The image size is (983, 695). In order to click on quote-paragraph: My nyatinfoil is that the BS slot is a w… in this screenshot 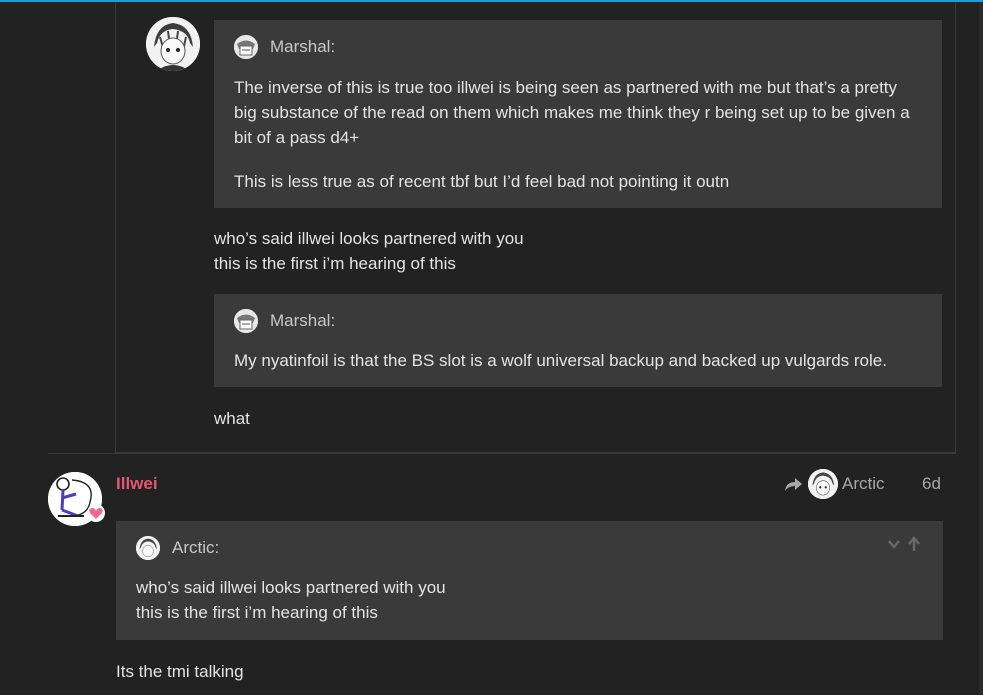, I will do `click(560, 360)`.